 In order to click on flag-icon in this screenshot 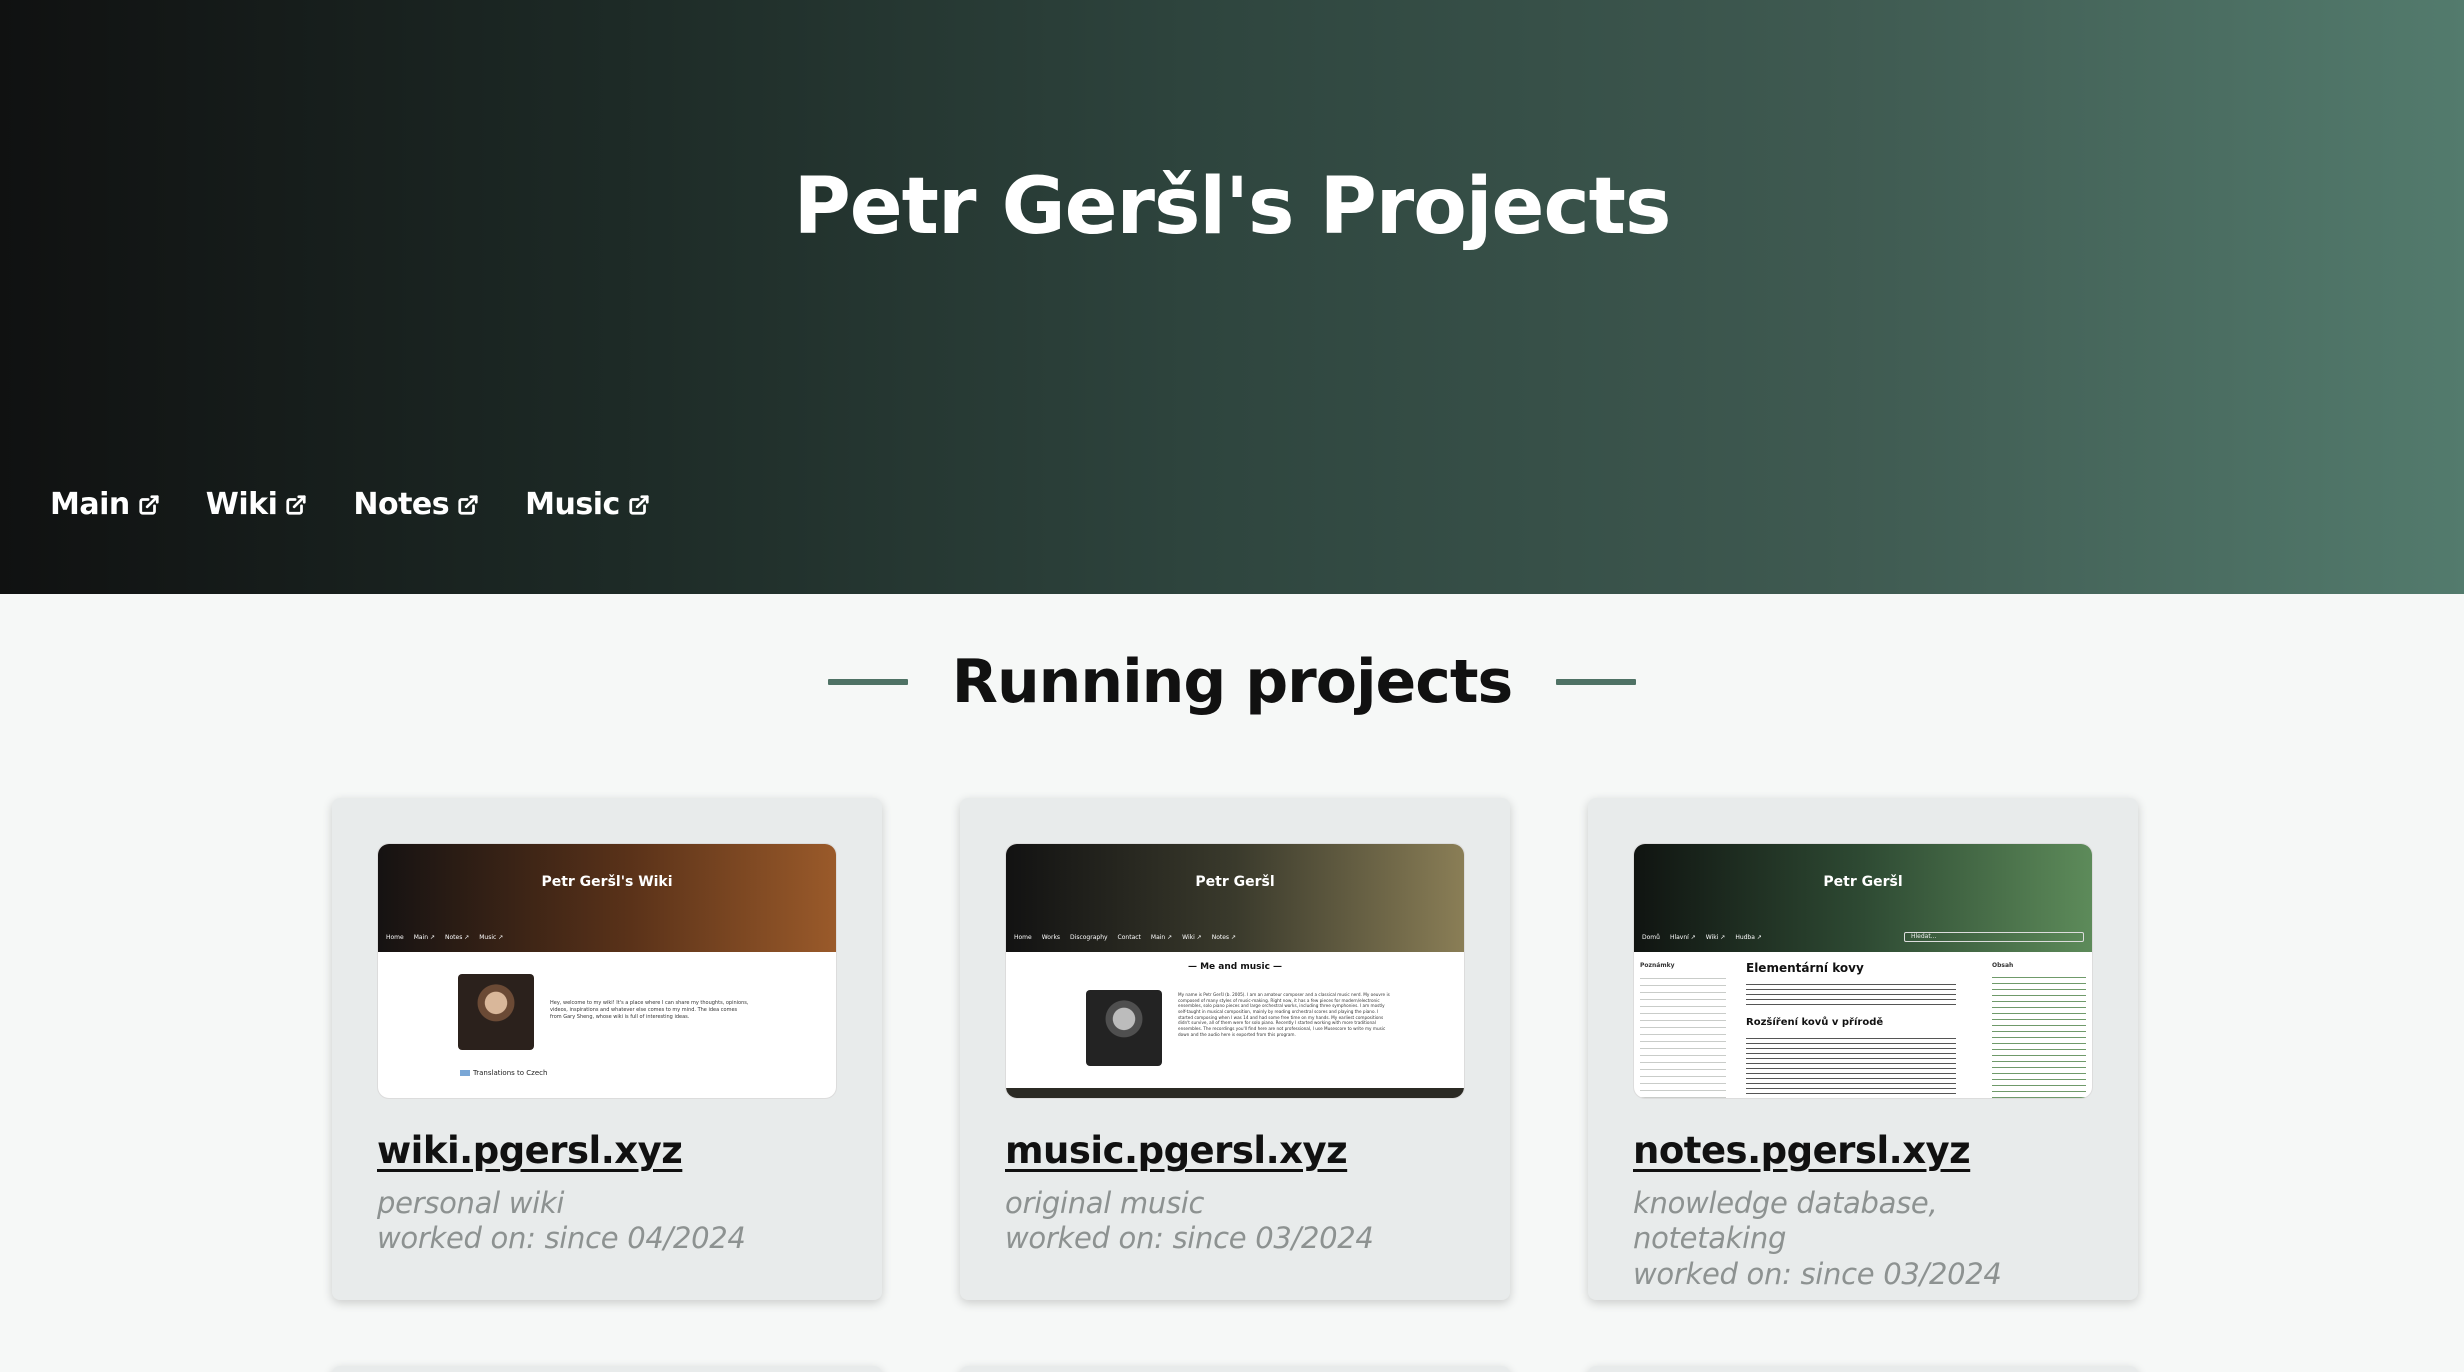, I will do `click(465, 1073)`.